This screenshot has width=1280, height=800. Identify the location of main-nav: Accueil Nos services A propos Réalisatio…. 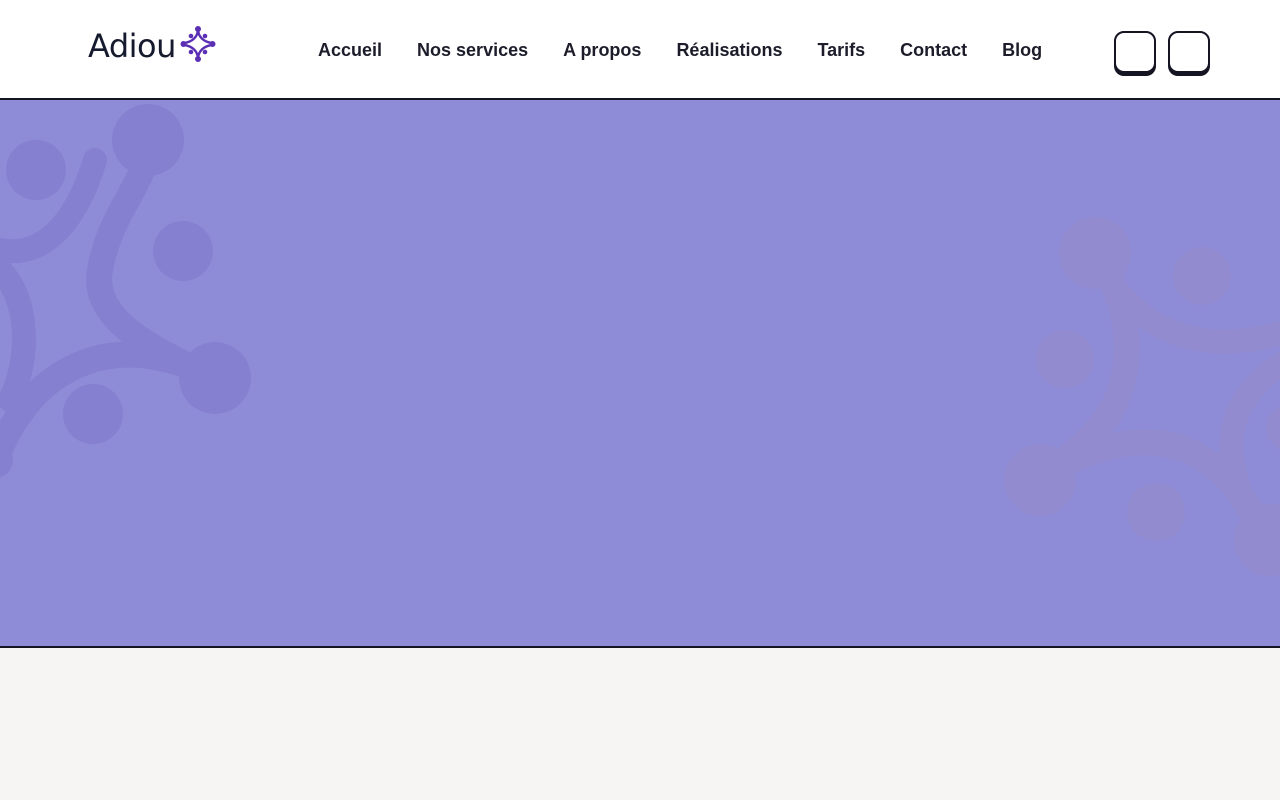
(680, 50).